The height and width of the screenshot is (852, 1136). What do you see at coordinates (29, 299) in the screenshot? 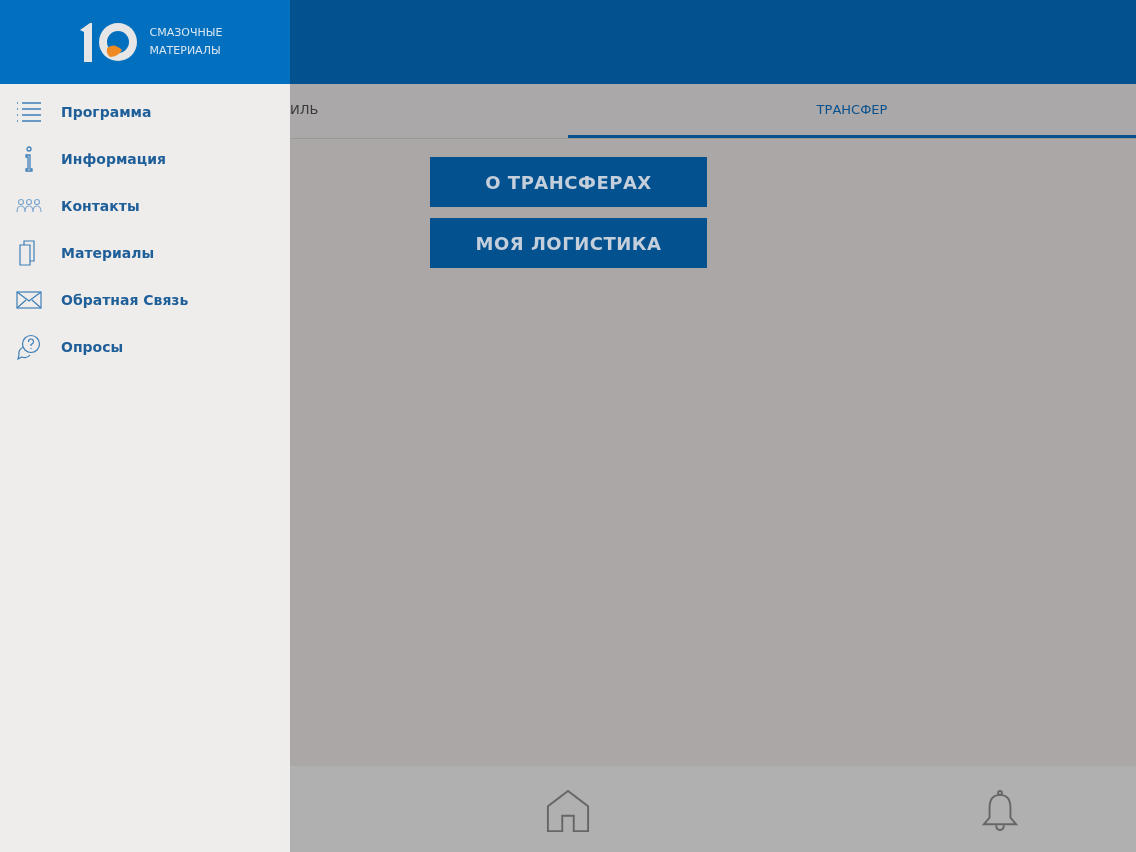
I see `envelope-icon` at bounding box center [29, 299].